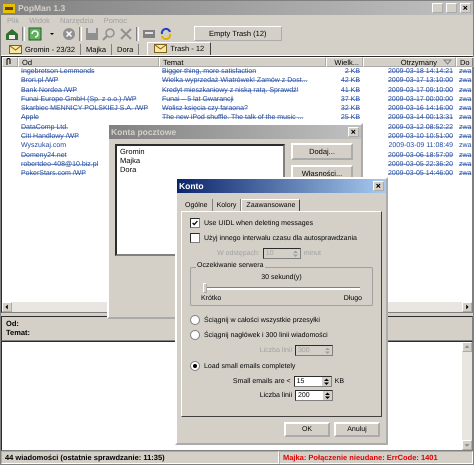 This screenshot has height=465, width=474. I want to click on dialog-title: Konta pocztowe, so click(144, 132).